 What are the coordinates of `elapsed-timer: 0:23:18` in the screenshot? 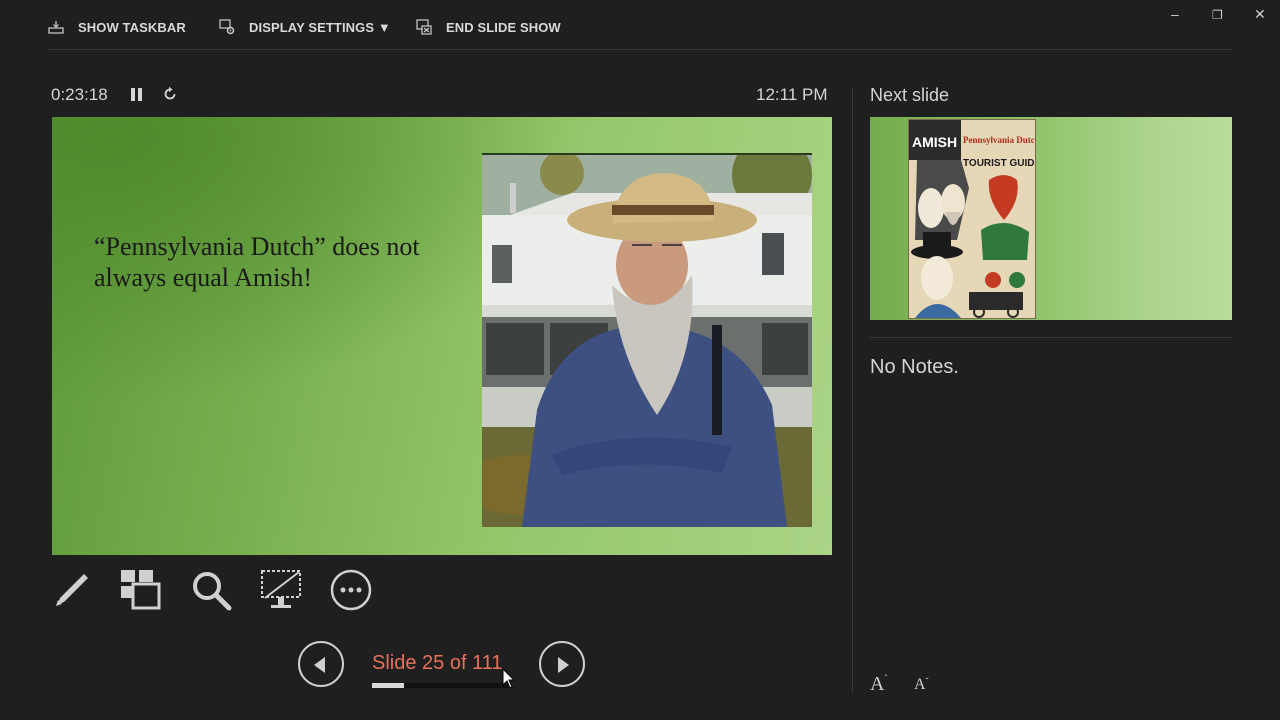 It's located at (79, 94).